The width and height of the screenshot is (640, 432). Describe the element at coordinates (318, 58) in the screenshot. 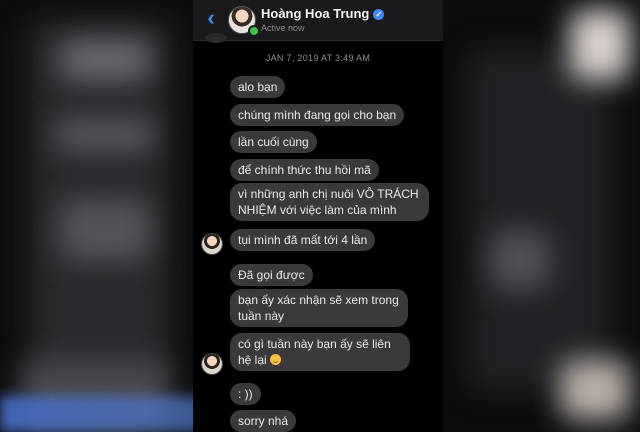

I see `message-timestamp: JAN 7, 2019 AT 3:49 AM` at that location.